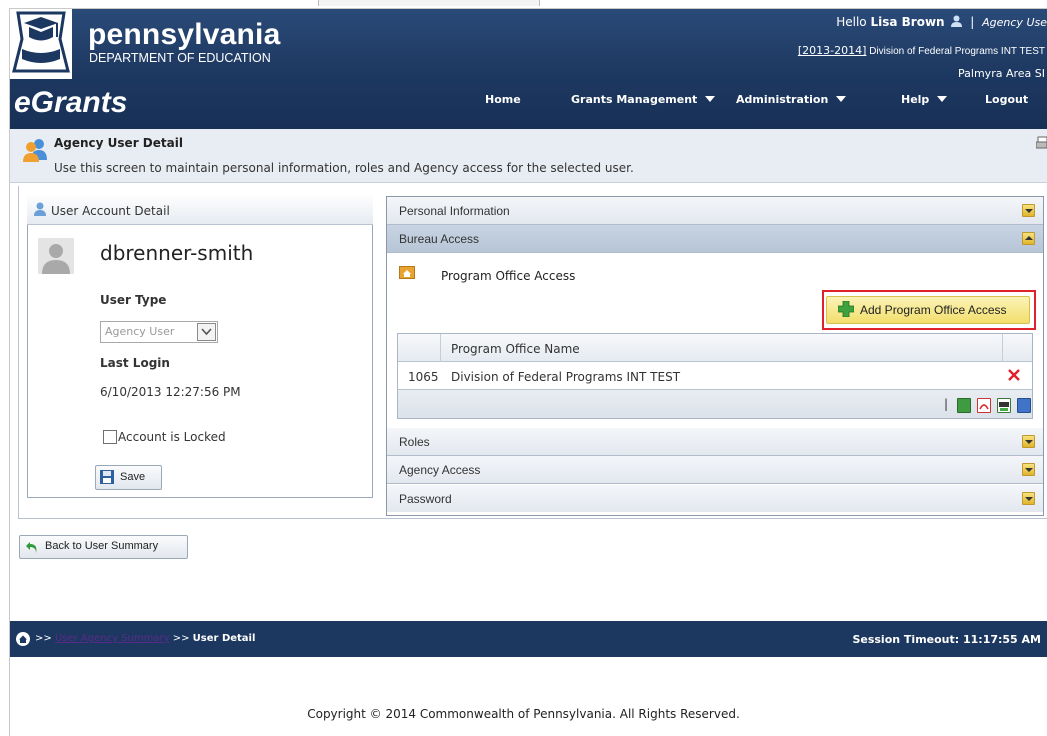  I want to click on back-to-user-summary-button: Back to User Summary, so click(103, 547).